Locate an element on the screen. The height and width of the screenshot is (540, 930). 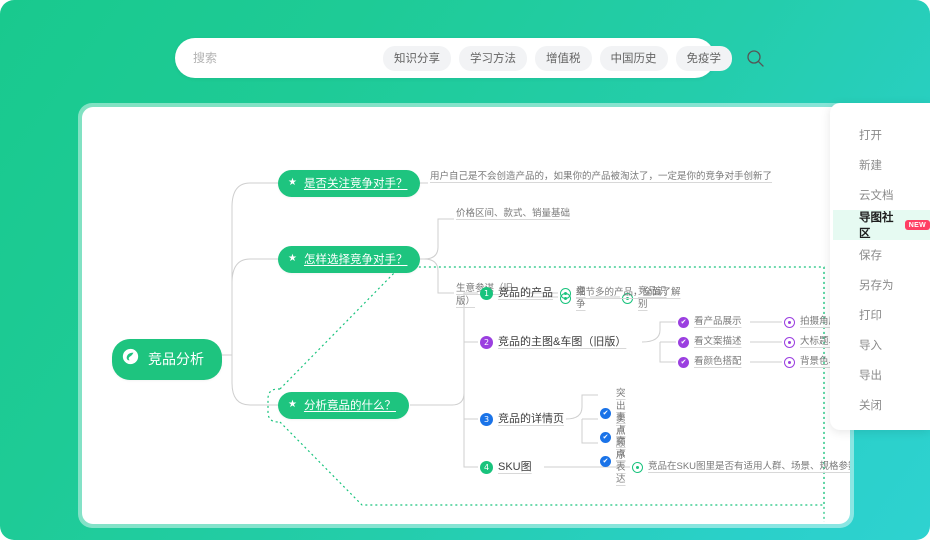
menu-item-open: 打开 is located at coordinates (881, 135).